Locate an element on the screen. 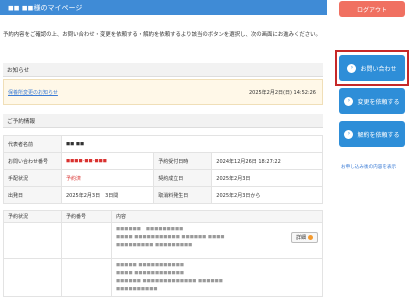  page-title: ◼◼ ◼◼様のマイページ is located at coordinates (45, 8).